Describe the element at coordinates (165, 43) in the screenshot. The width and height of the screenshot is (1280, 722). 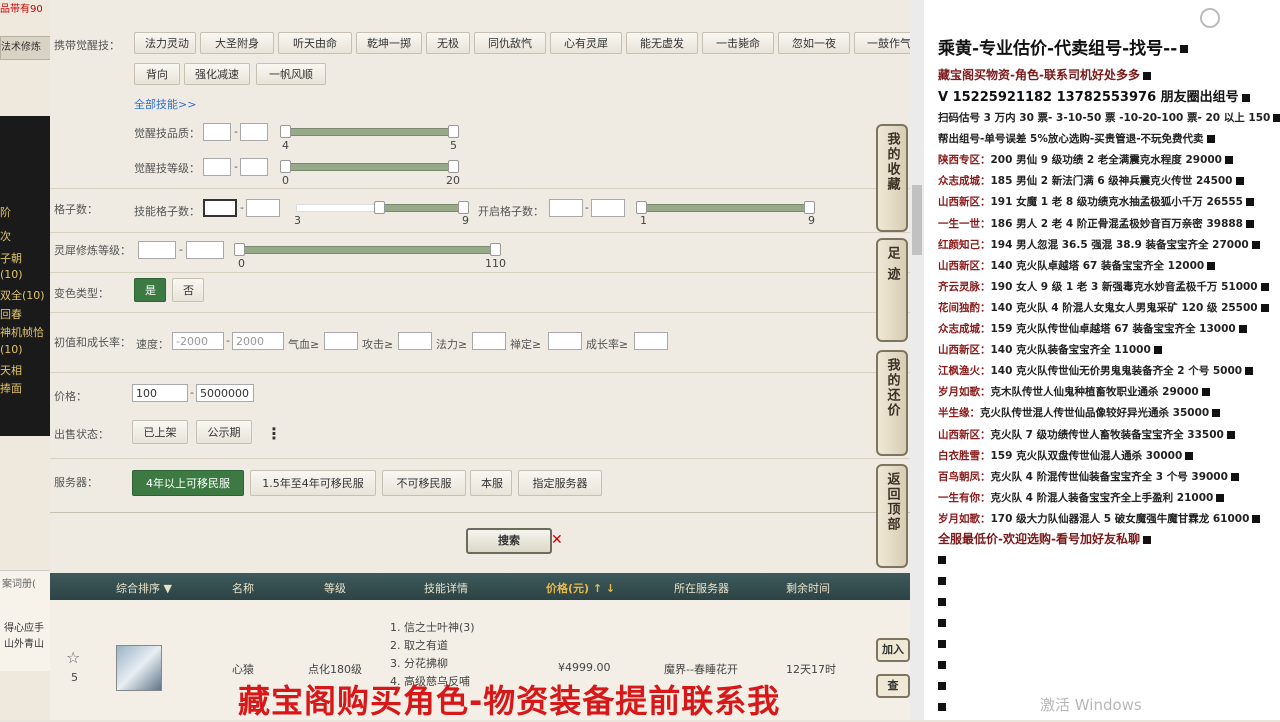
I see `awaken-skill-chip: 法力灵动` at that location.